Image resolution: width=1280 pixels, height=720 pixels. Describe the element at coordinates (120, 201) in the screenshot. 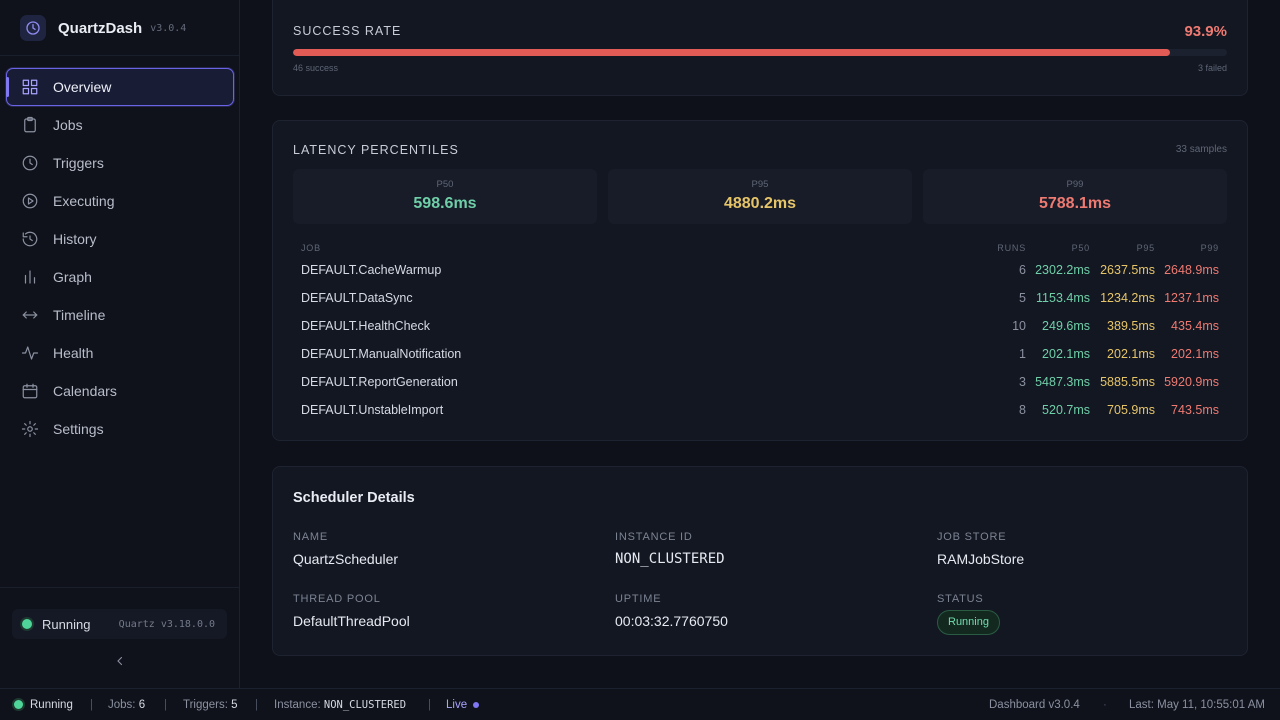

I see `sidebar-item-executing: Executing` at that location.